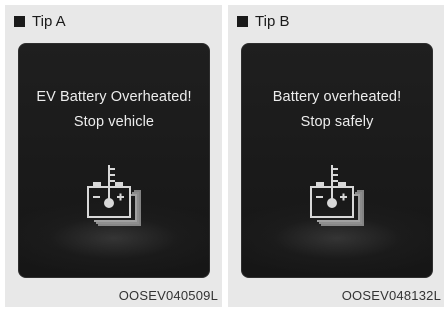 The image size is (444, 312). Describe the element at coordinates (272, 21) in the screenshot. I see `tip-label-text: Tip B` at that location.